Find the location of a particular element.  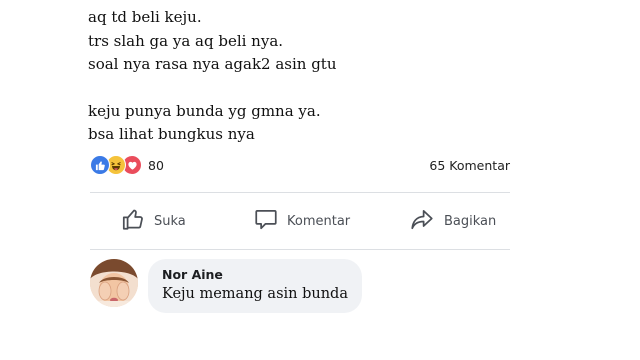

reaction-count: 80 is located at coordinates (156, 165).